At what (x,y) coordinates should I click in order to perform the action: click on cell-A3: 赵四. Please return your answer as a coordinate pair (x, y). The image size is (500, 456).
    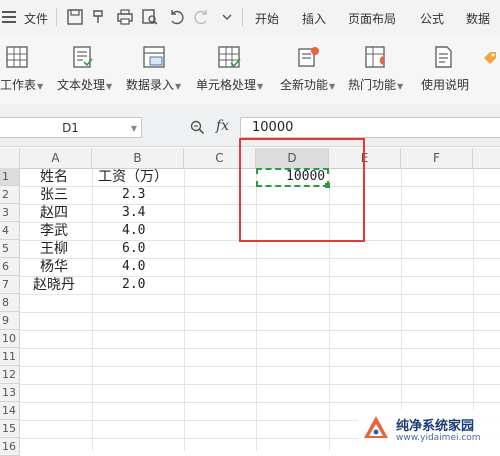
    Looking at the image, I should click on (54, 213).